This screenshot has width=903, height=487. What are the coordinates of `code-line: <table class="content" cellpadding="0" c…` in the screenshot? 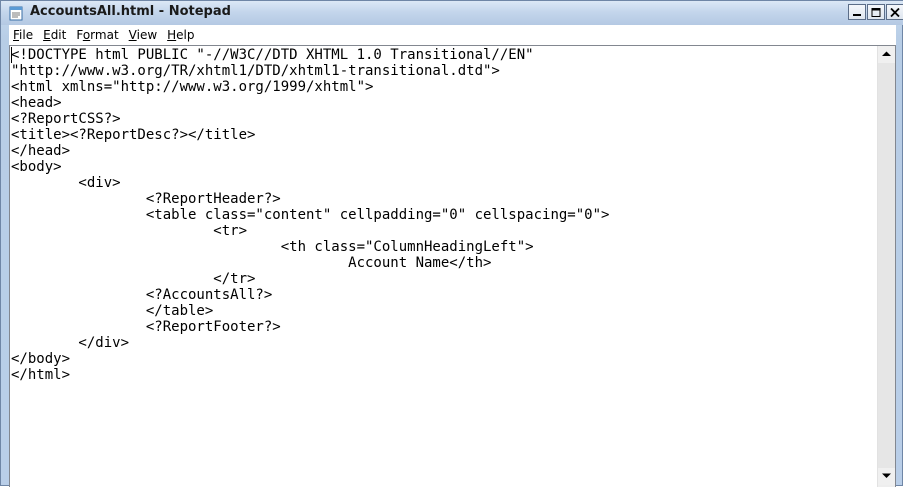 It's located at (310, 215).